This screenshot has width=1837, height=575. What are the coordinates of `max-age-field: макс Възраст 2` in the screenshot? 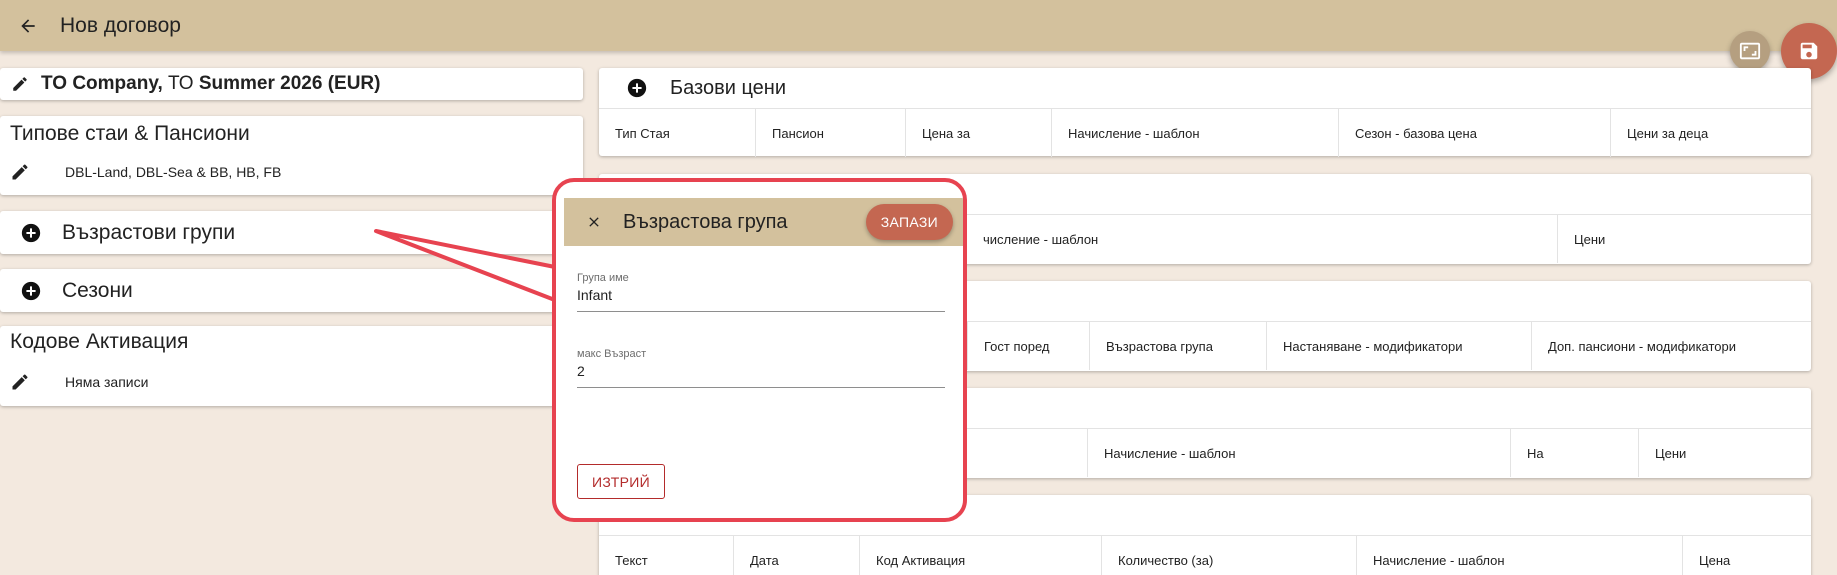 It's located at (761, 368).